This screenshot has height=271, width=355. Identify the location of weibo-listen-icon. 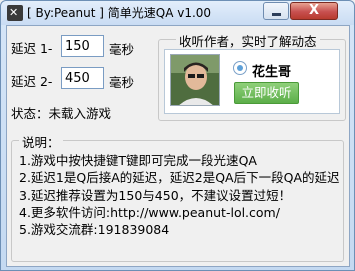
(240, 68).